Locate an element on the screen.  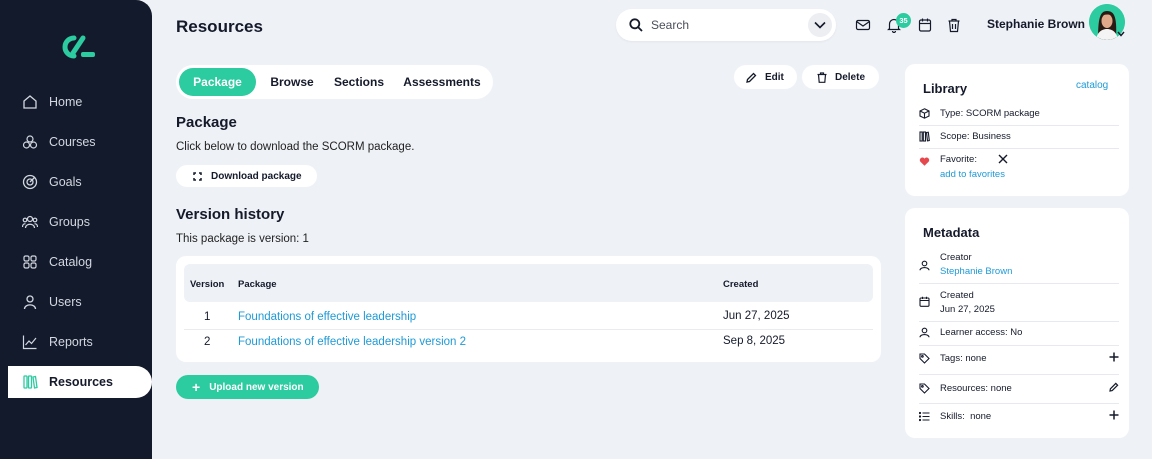
row-package-link: Foundations of effective leadership is located at coordinates (327, 317).